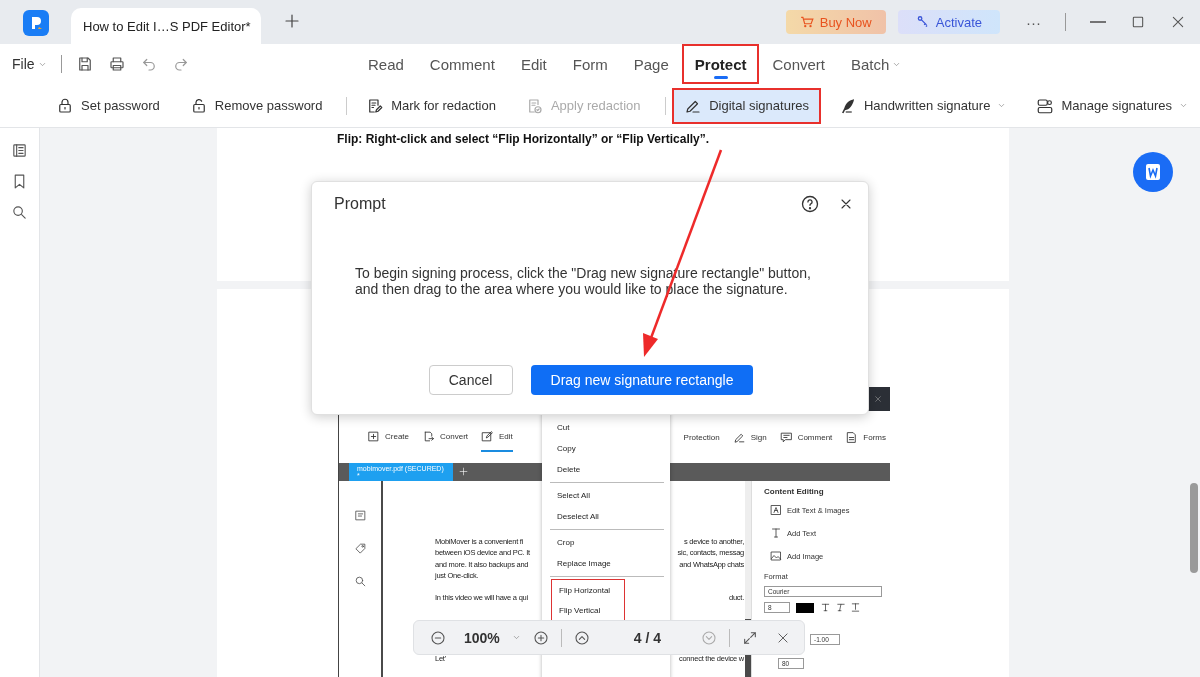  What do you see at coordinates (720, 64) in the screenshot?
I see `menu-tab: Protect` at bounding box center [720, 64].